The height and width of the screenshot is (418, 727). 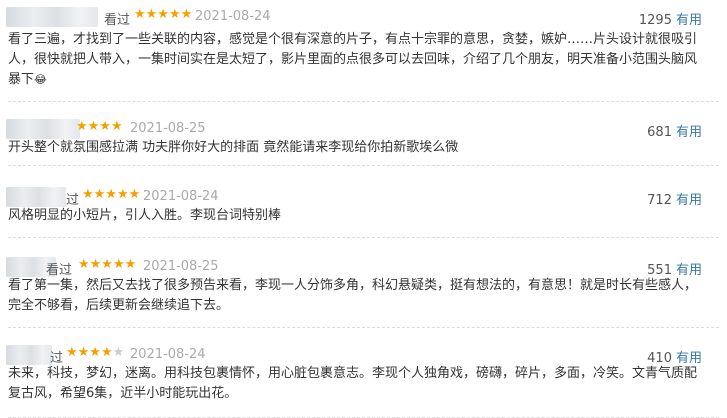 I want to click on review-text: 风格明显的小短片，引人入胜。李现台词特别棒, so click(x=355, y=216).